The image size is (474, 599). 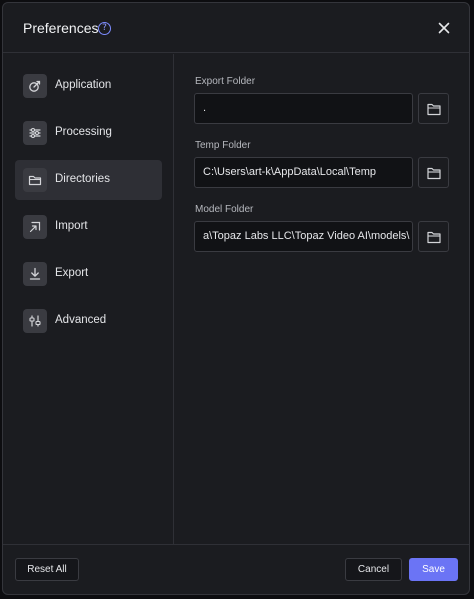 I want to click on temp-folder-label: Temp Folder, so click(x=223, y=145).